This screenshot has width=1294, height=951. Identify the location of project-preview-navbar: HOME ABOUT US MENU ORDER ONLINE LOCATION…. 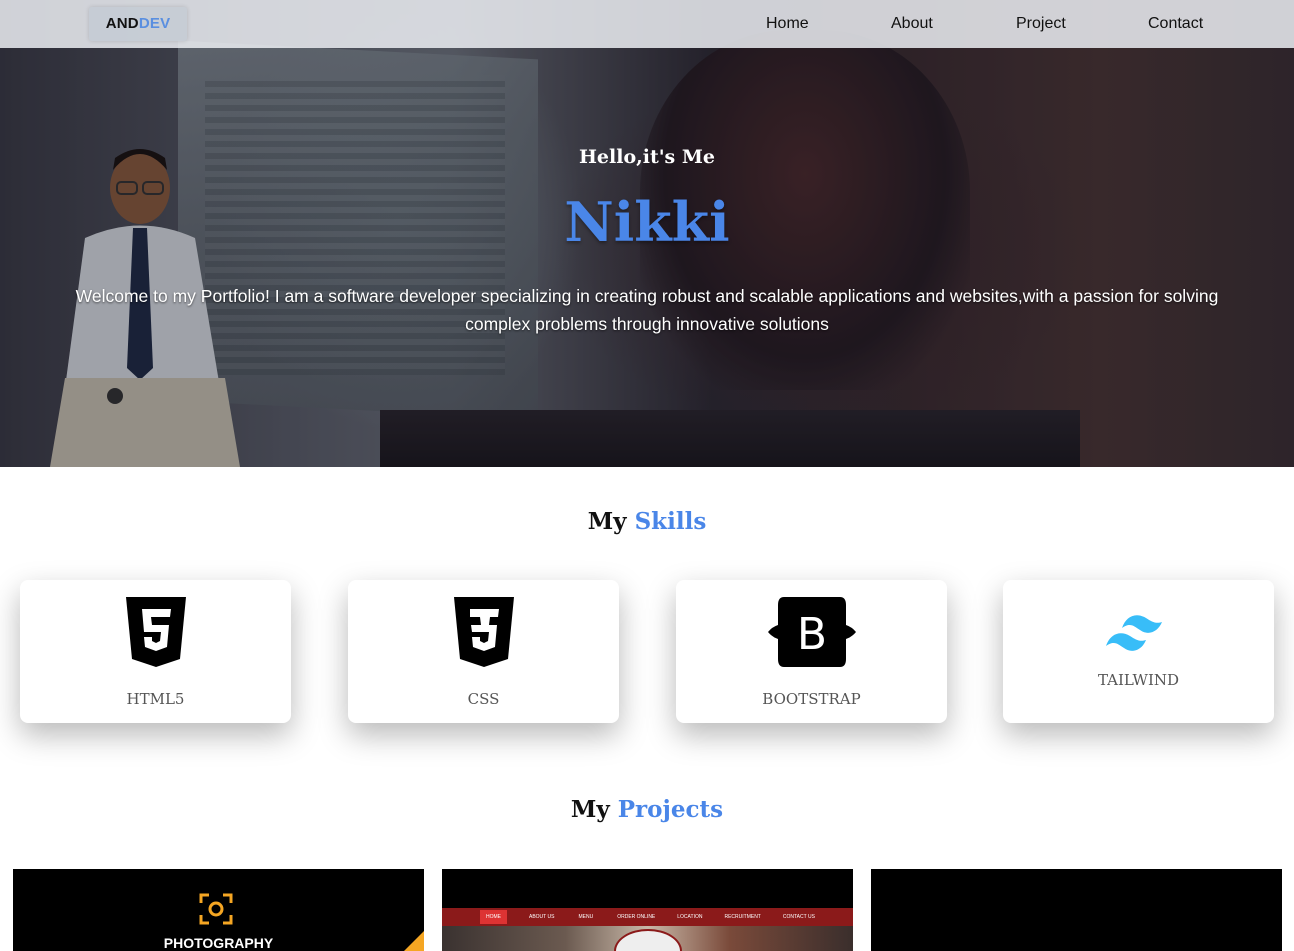
(647, 917).